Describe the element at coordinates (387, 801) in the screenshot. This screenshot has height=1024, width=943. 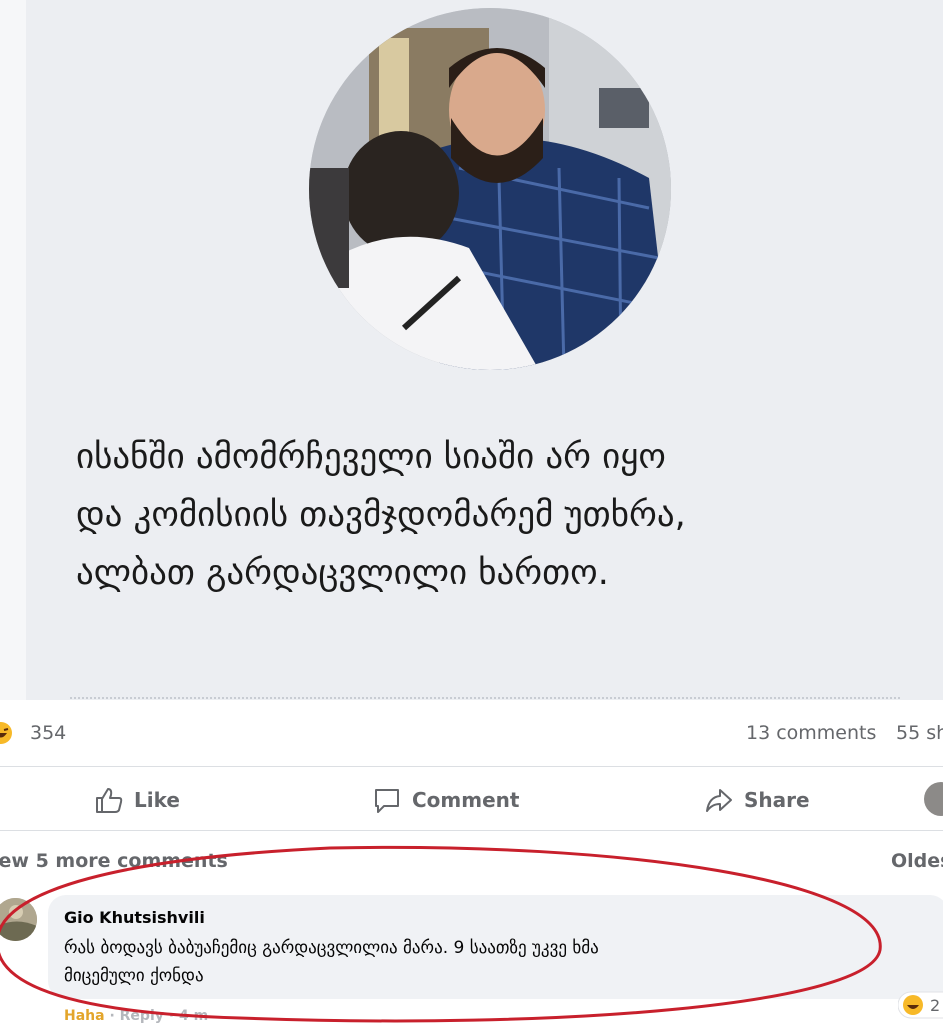
I see `comment-bubble-icon` at that location.